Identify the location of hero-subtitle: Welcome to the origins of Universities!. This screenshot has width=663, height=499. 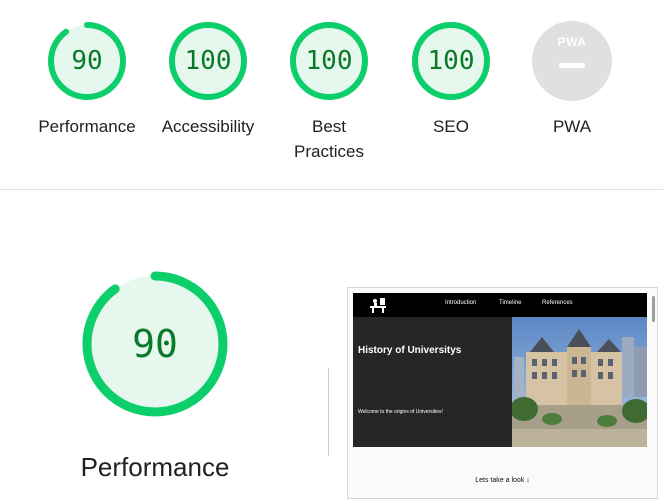
(400, 412).